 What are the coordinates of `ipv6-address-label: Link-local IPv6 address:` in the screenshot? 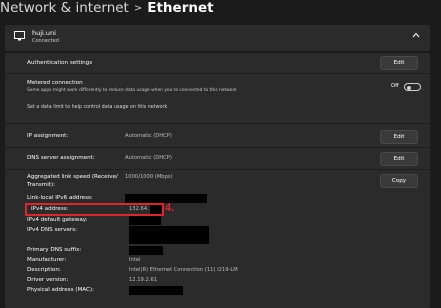 It's located at (60, 198).